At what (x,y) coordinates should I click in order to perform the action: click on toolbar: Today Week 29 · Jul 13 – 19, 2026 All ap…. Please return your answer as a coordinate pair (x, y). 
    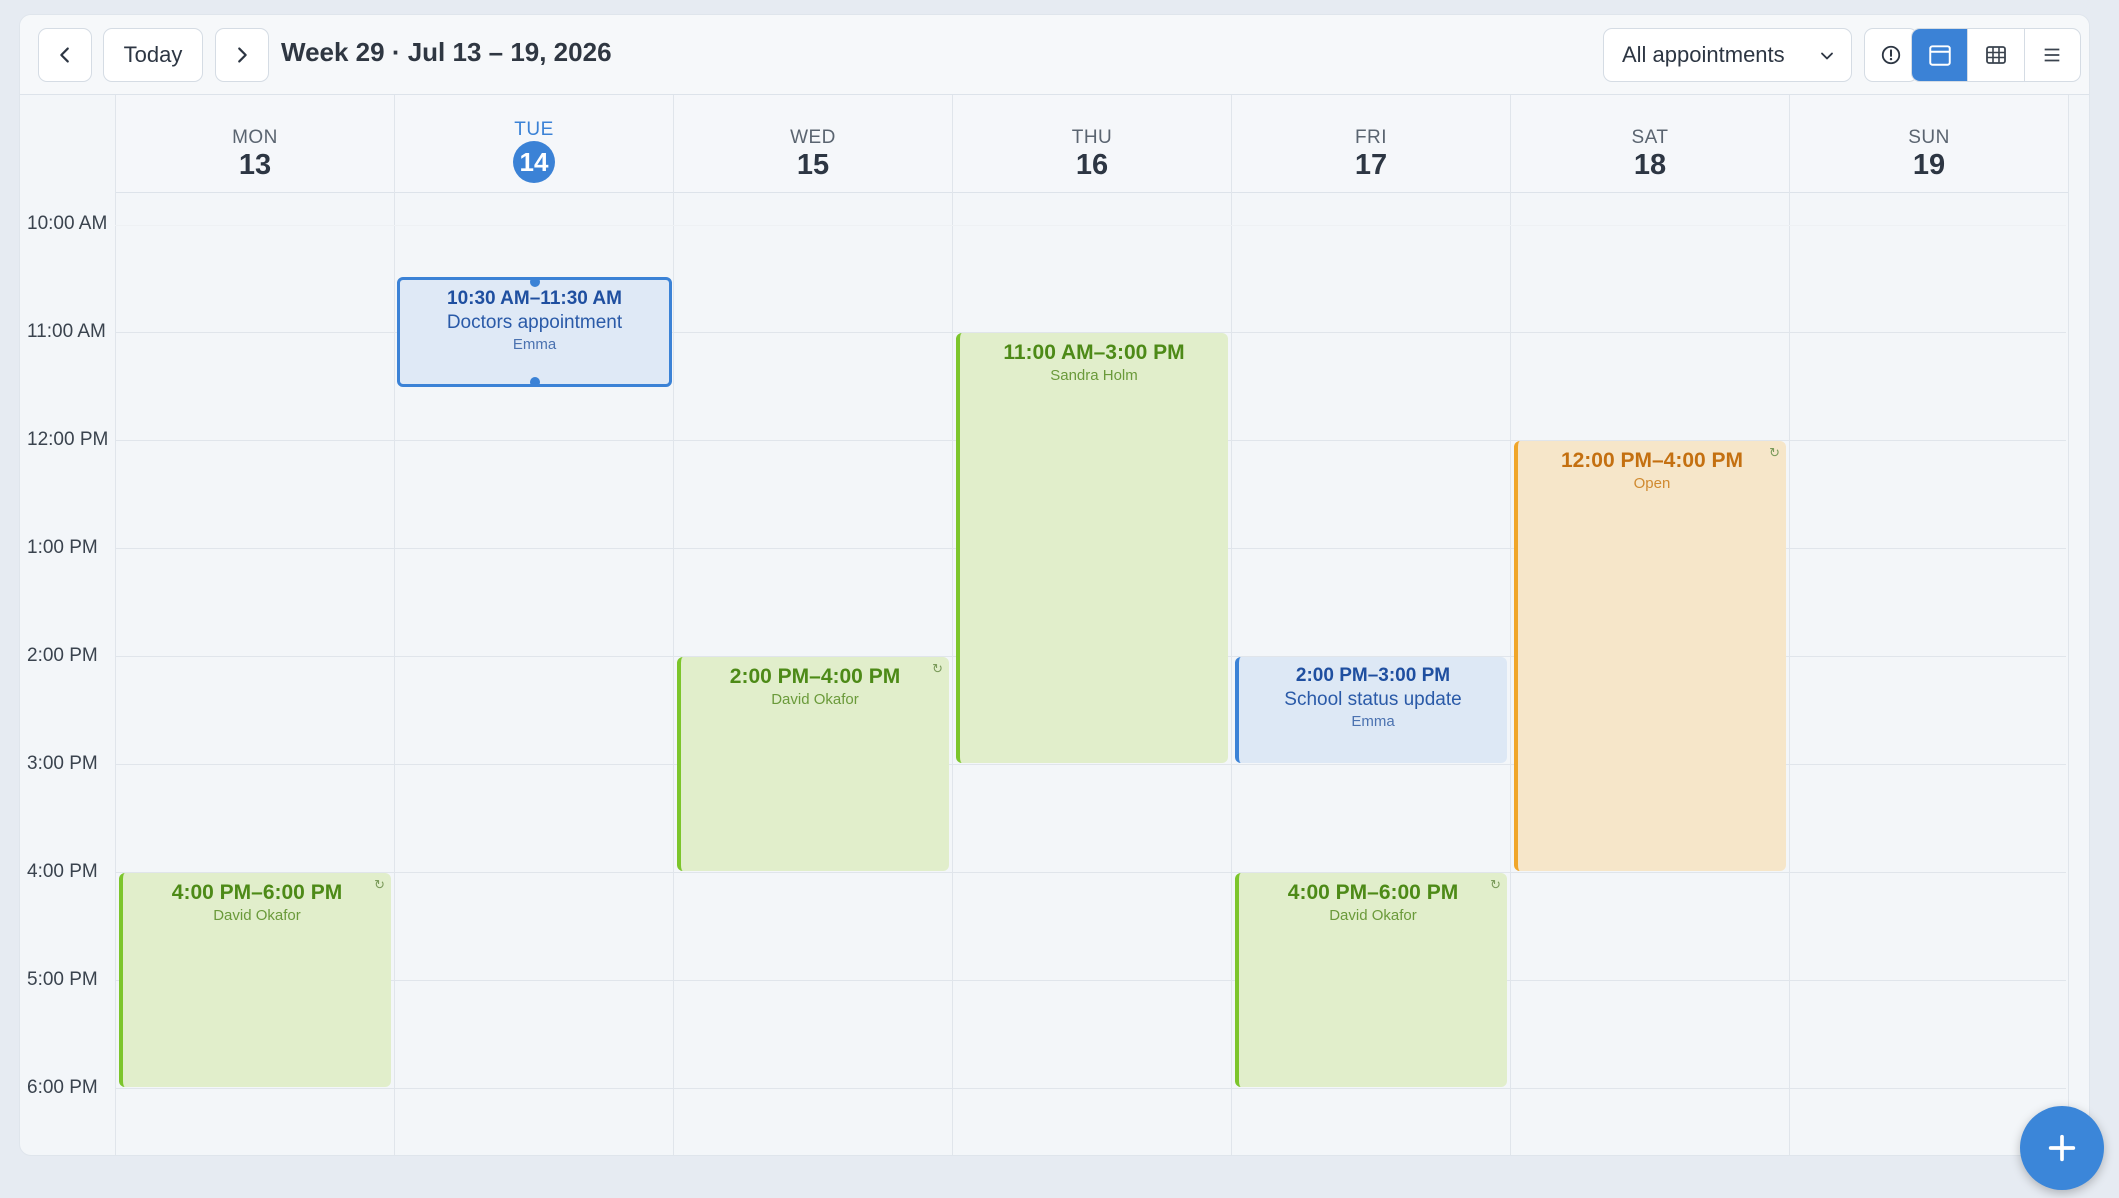
    Looking at the image, I should click on (1054, 55).